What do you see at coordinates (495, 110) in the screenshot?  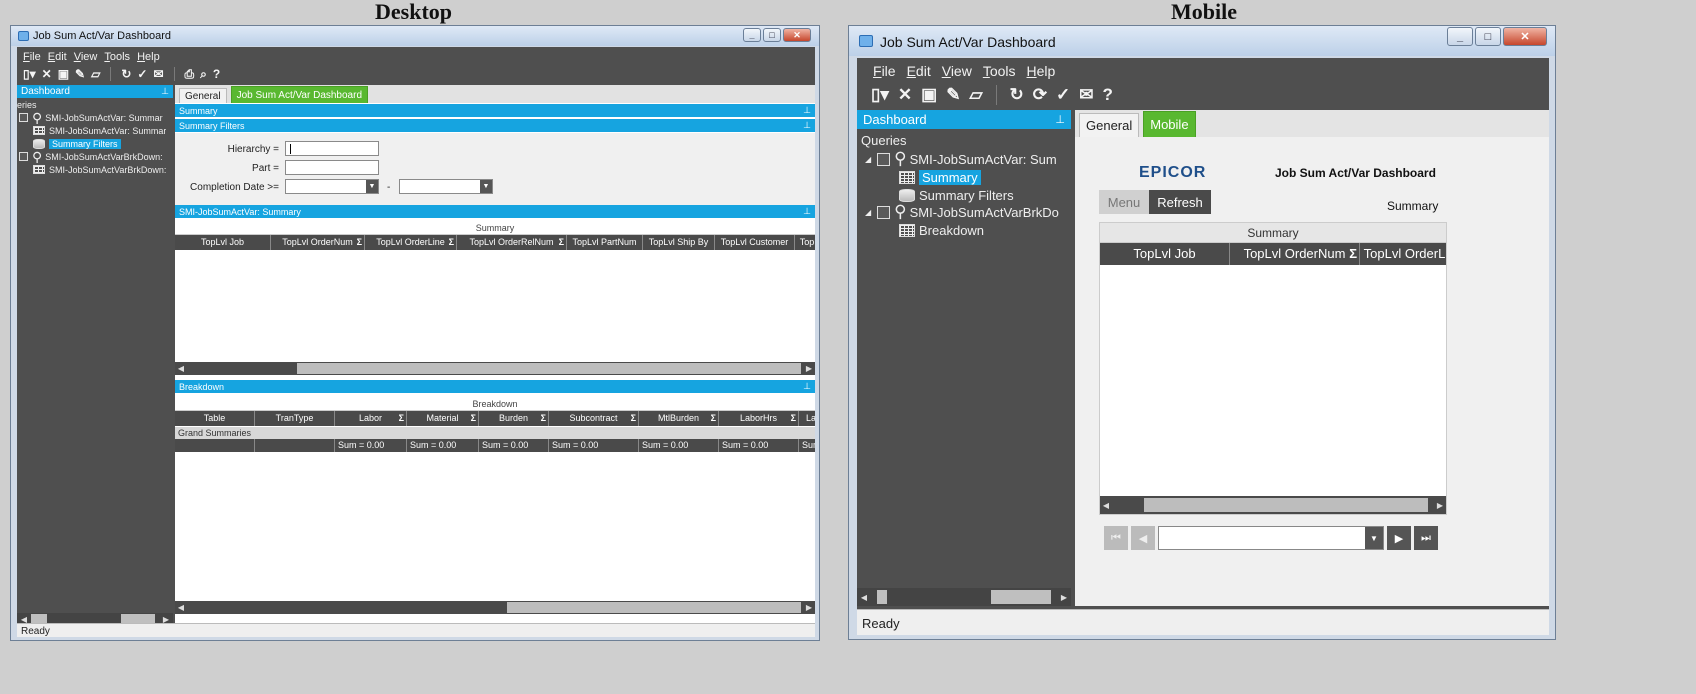 I see `summary-section-header: Summary ⊥` at bounding box center [495, 110].